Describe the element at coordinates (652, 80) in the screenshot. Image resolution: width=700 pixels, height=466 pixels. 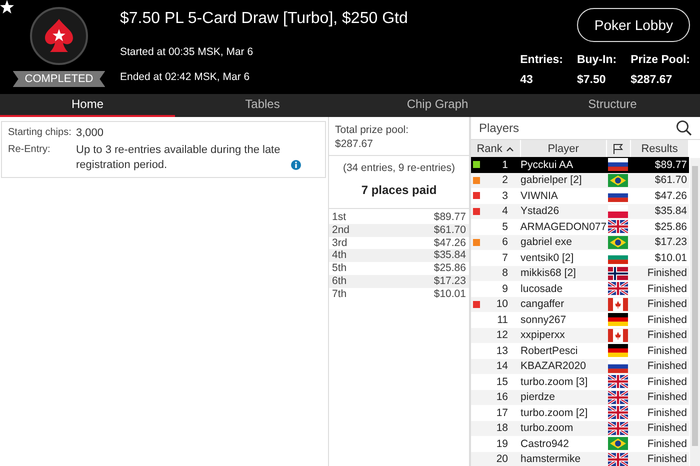
I see `stat-value: $287.67` at that location.